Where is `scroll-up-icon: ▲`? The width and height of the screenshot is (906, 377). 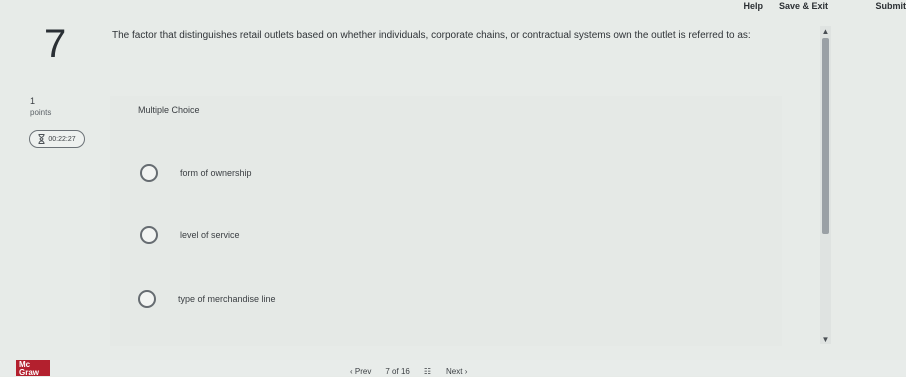
scroll-up-icon: ▲ is located at coordinates (825, 31).